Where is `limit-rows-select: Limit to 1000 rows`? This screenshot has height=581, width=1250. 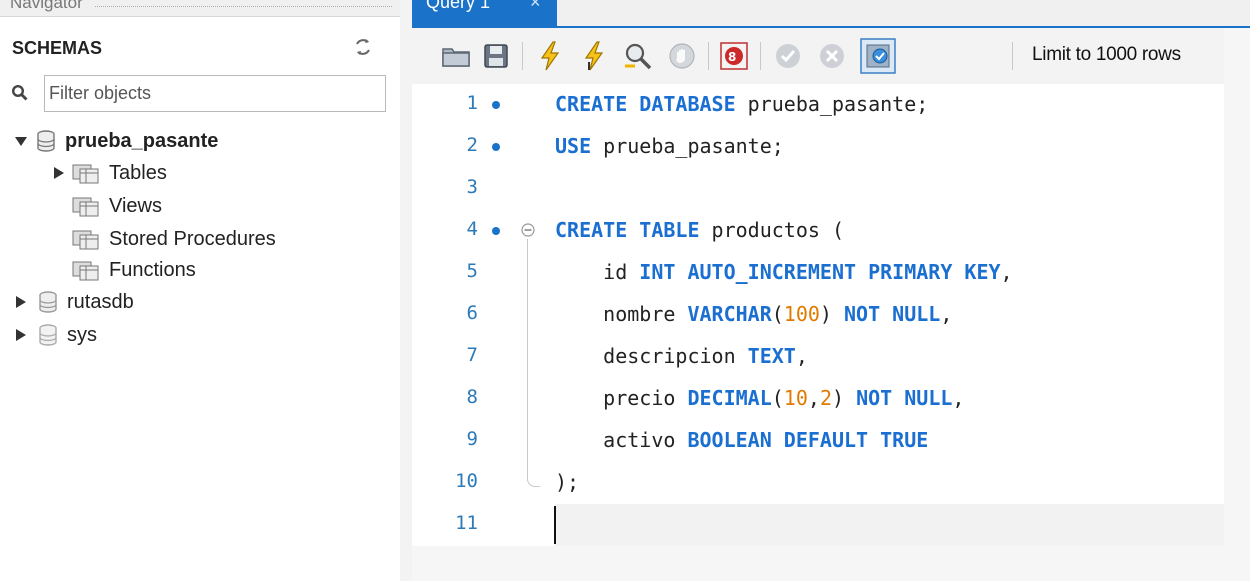 limit-rows-select: Limit to 1000 rows is located at coordinates (1106, 55).